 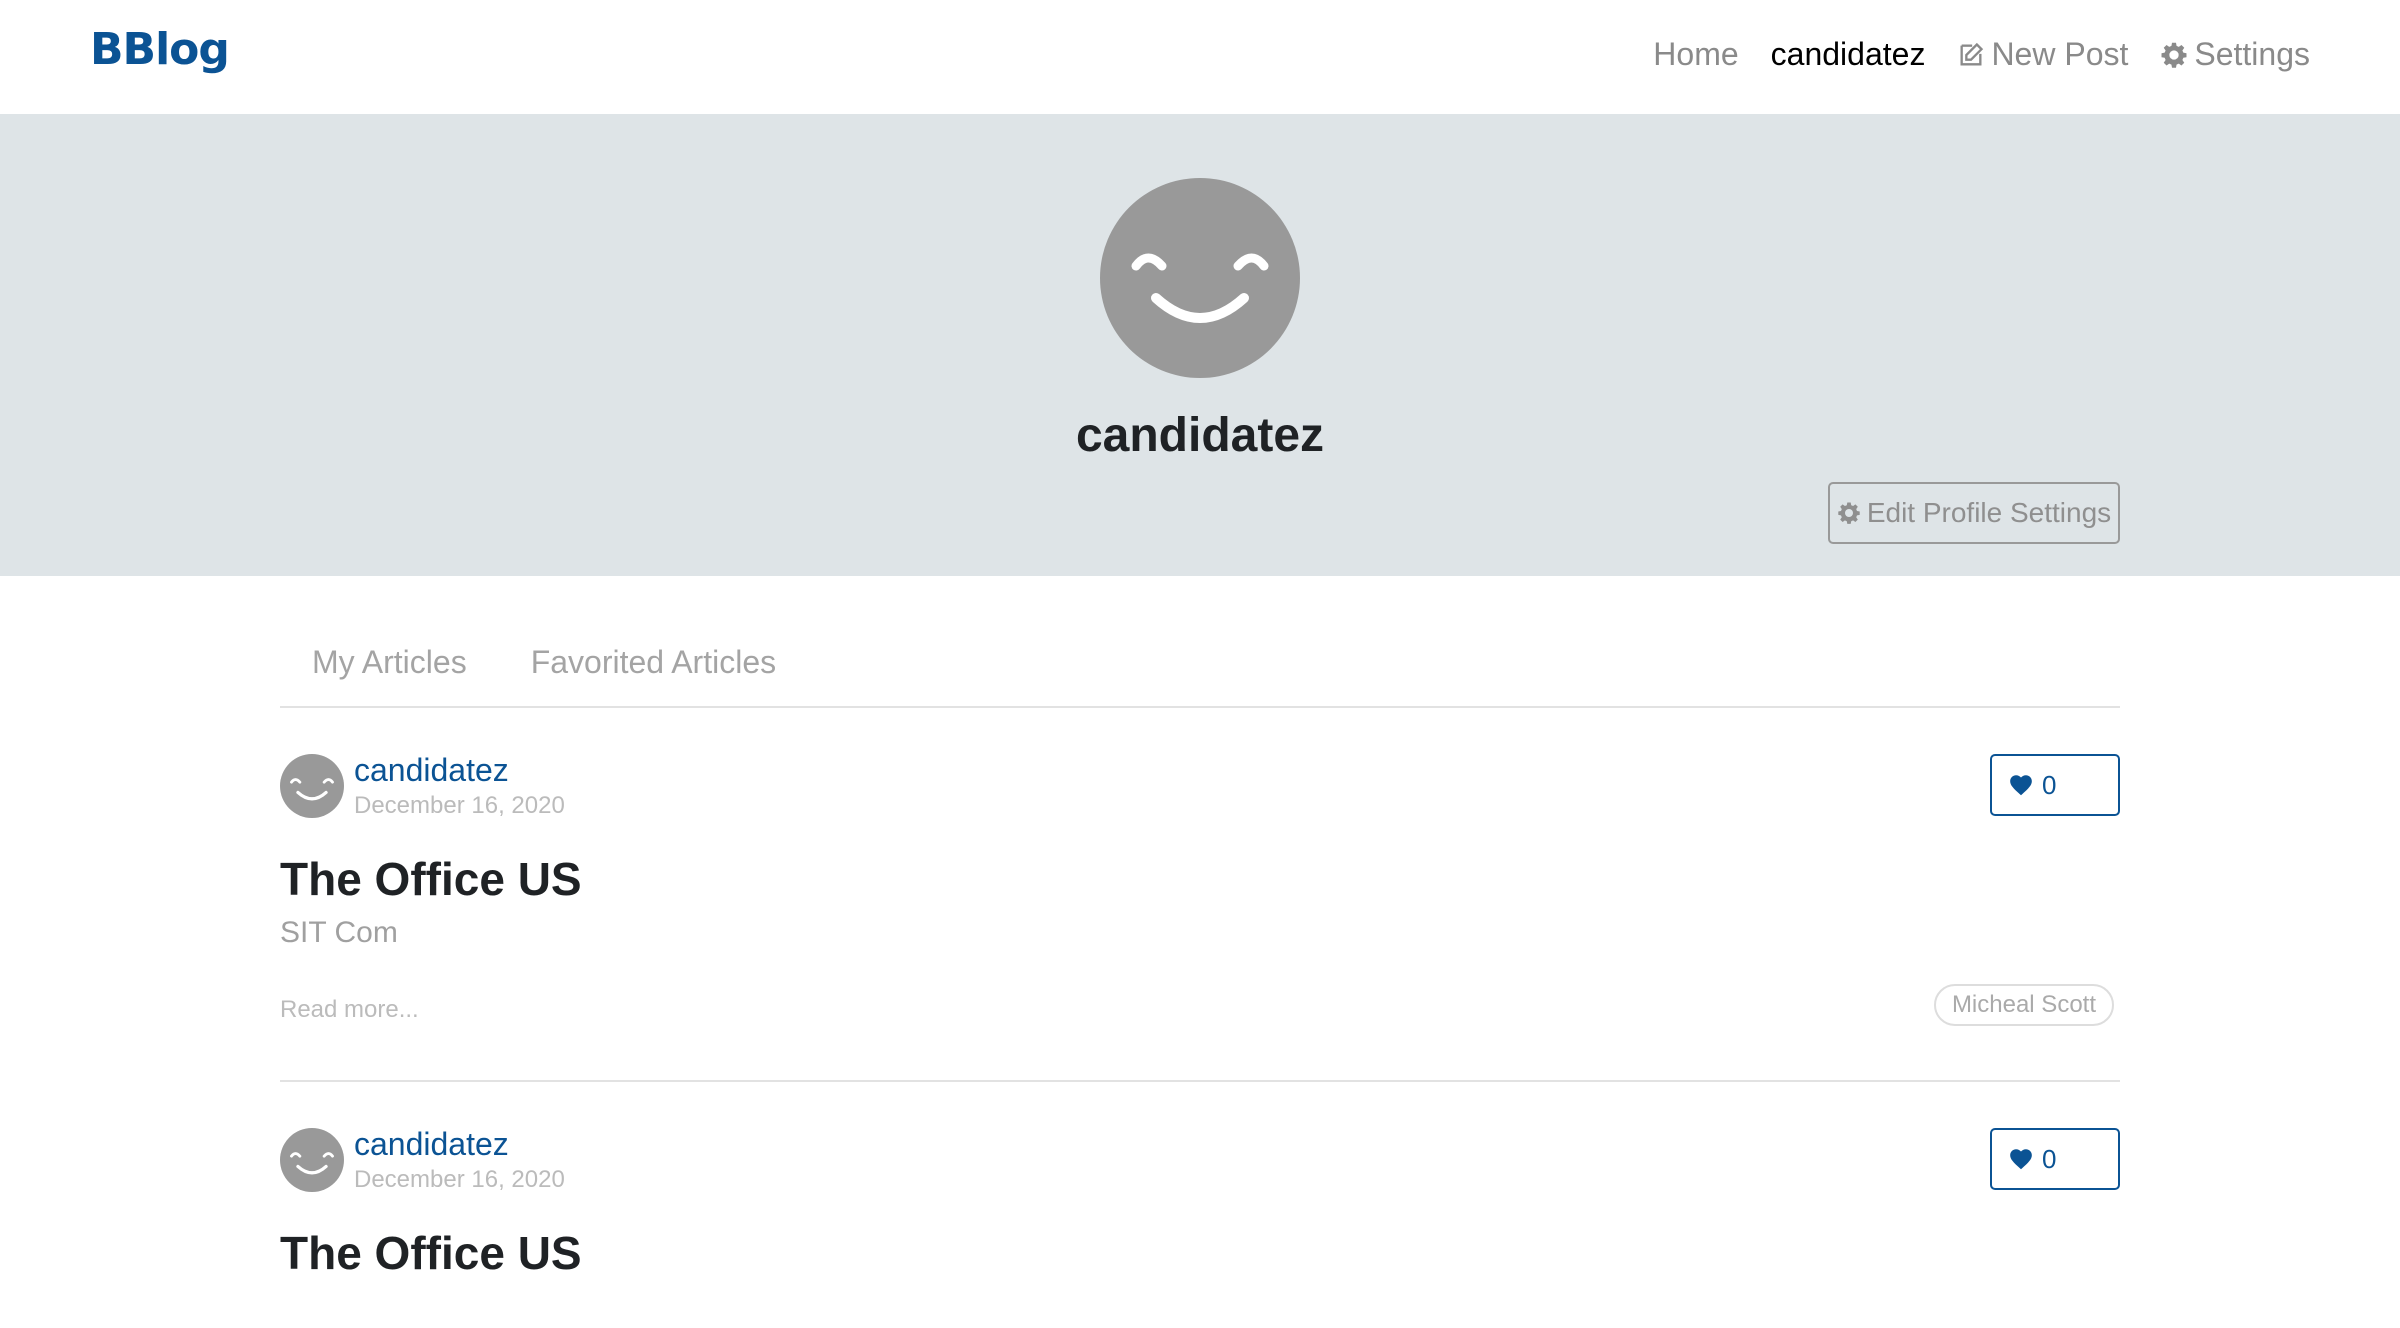 What do you see at coordinates (1200, 57) in the screenshot?
I see `navbar: BBlog Home candidatez New Post Settings` at bounding box center [1200, 57].